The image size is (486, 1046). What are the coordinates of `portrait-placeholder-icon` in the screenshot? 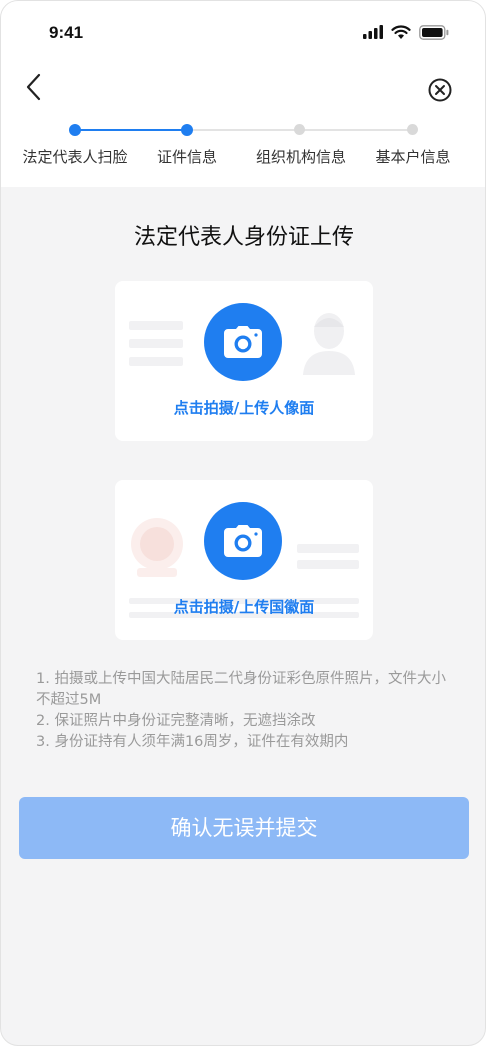 It's located at (329, 344).